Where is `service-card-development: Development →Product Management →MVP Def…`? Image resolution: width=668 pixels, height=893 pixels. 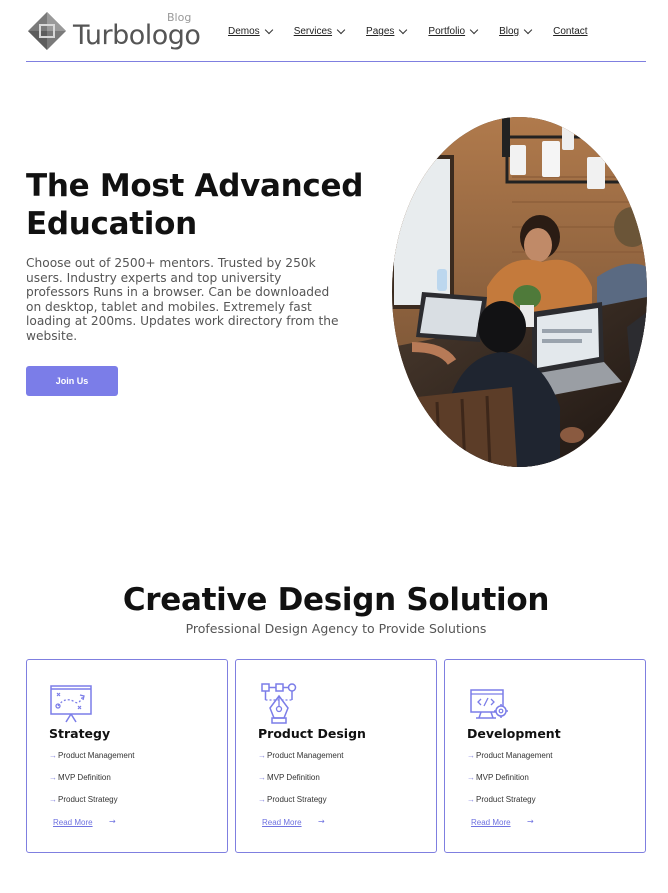 service-card-development: Development →Product Management →MVP Def… is located at coordinates (545, 756).